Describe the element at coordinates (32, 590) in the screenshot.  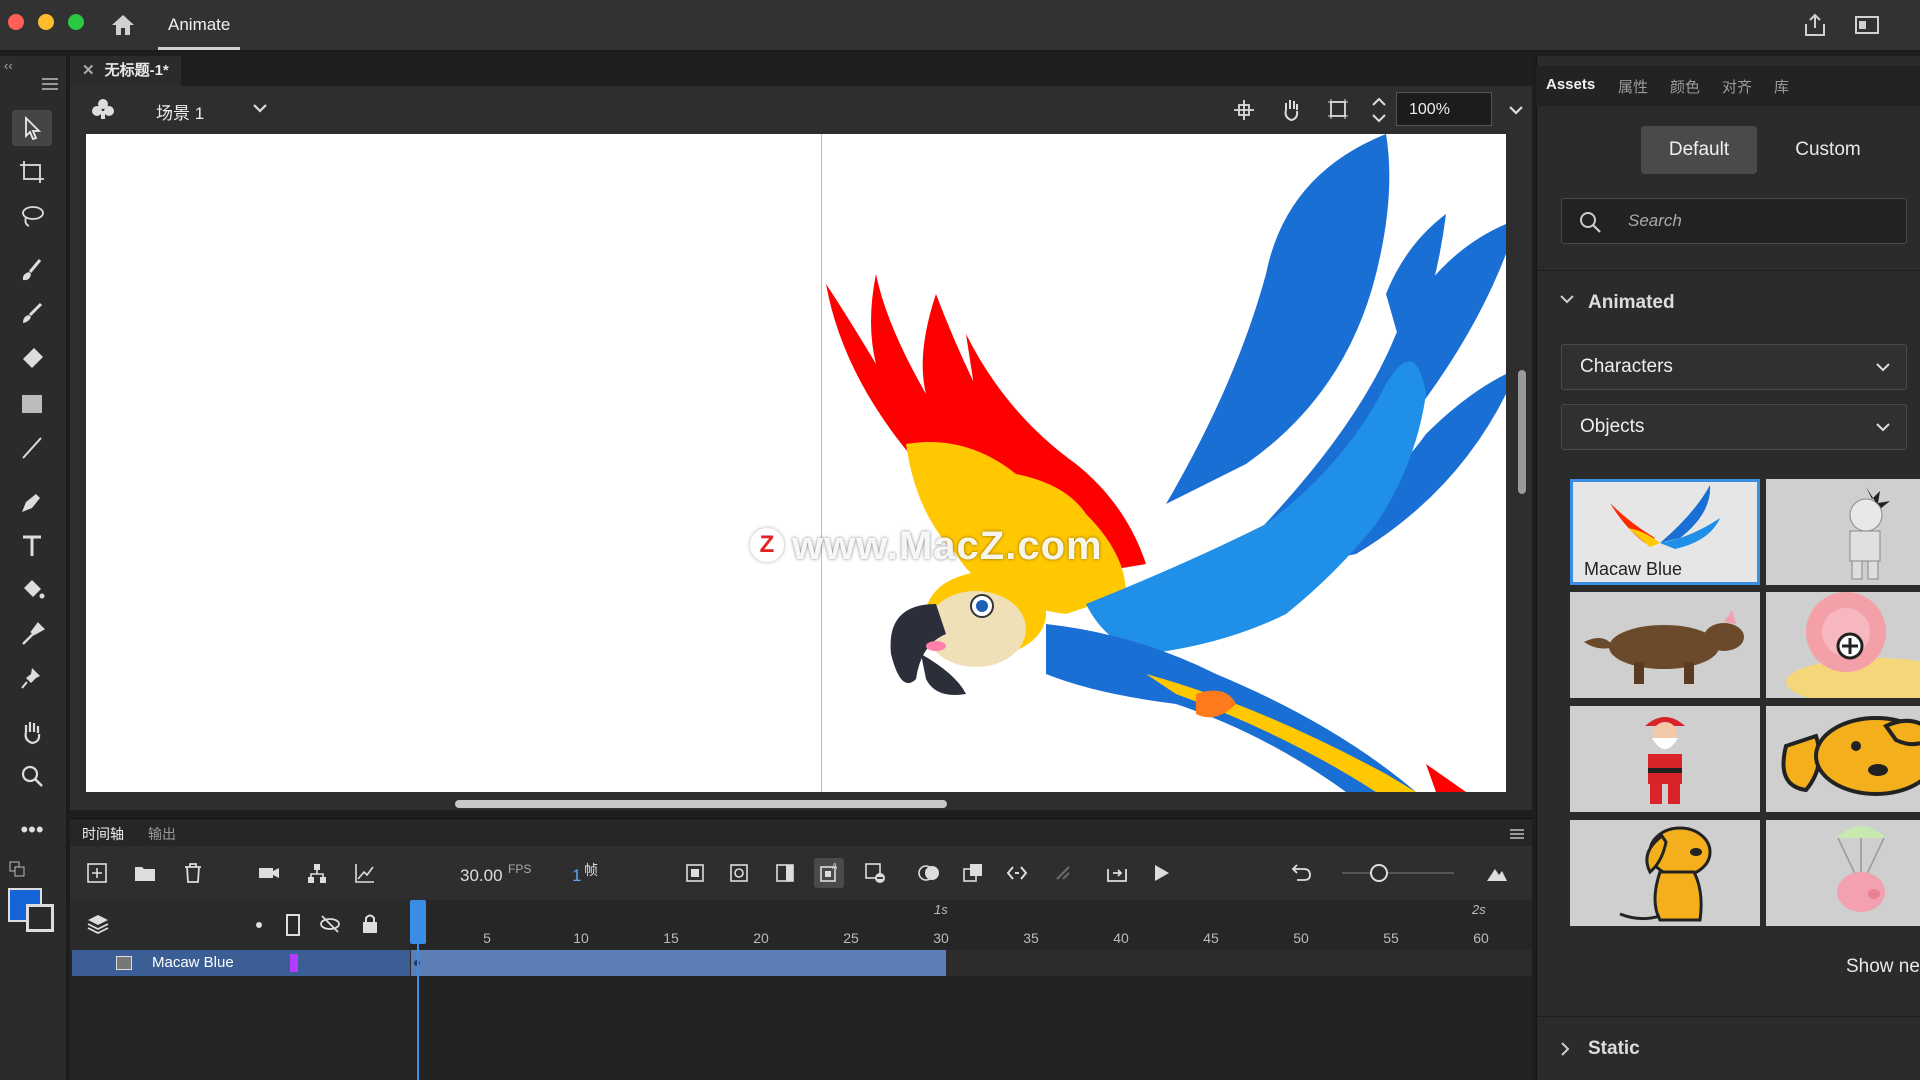
I see `paint-bucket-tool-icon` at that location.